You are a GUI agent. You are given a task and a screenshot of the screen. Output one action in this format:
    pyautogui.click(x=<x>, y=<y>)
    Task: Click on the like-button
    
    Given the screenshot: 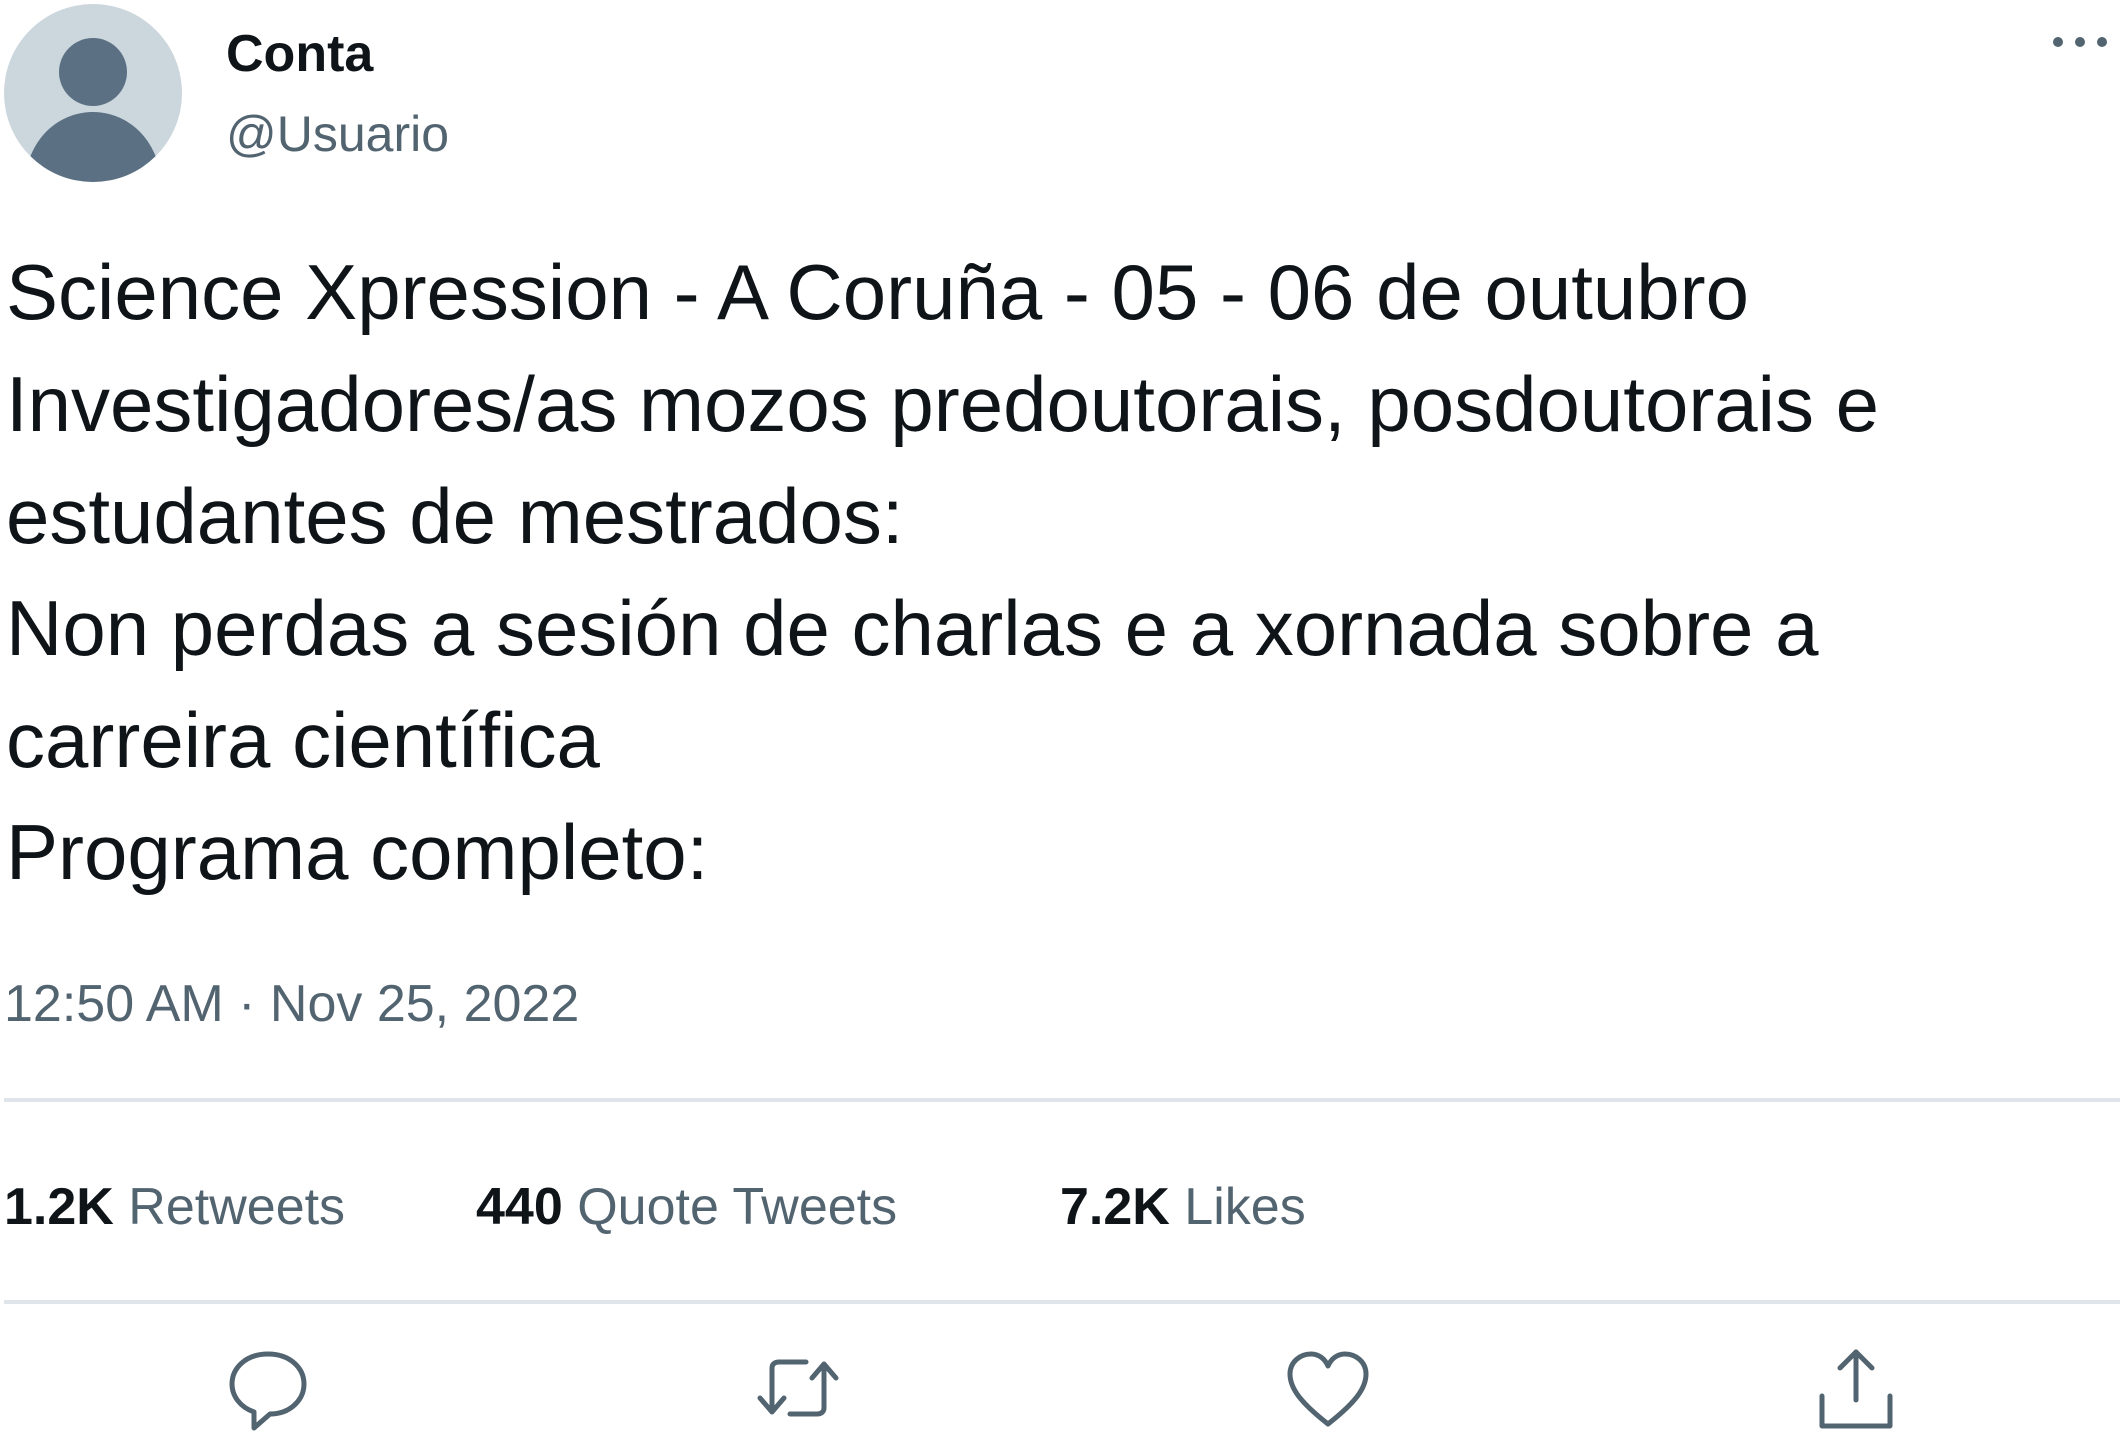 What is the action you would take?
    pyautogui.click(x=1328, y=1388)
    